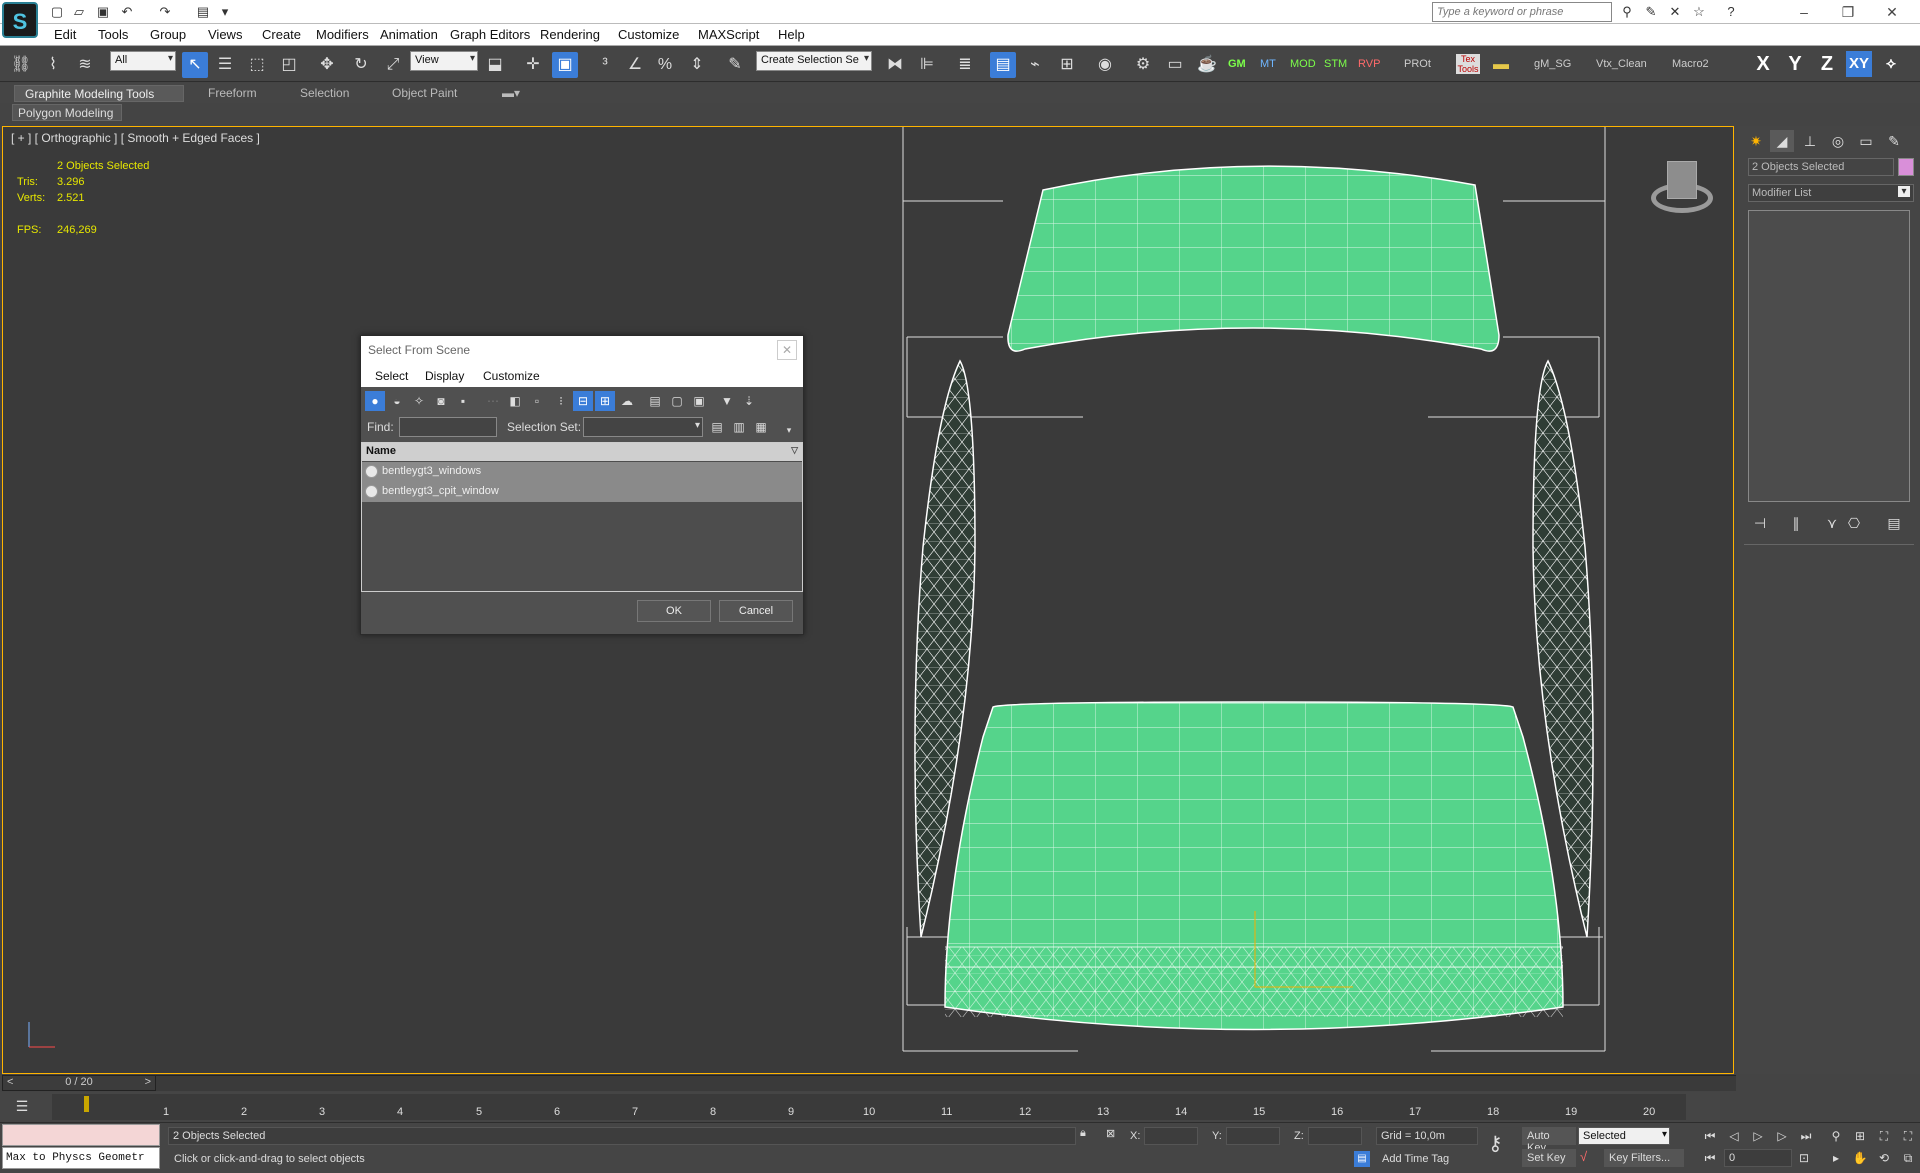  I want to click on render-setup-icon: ⚙, so click(1143, 65).